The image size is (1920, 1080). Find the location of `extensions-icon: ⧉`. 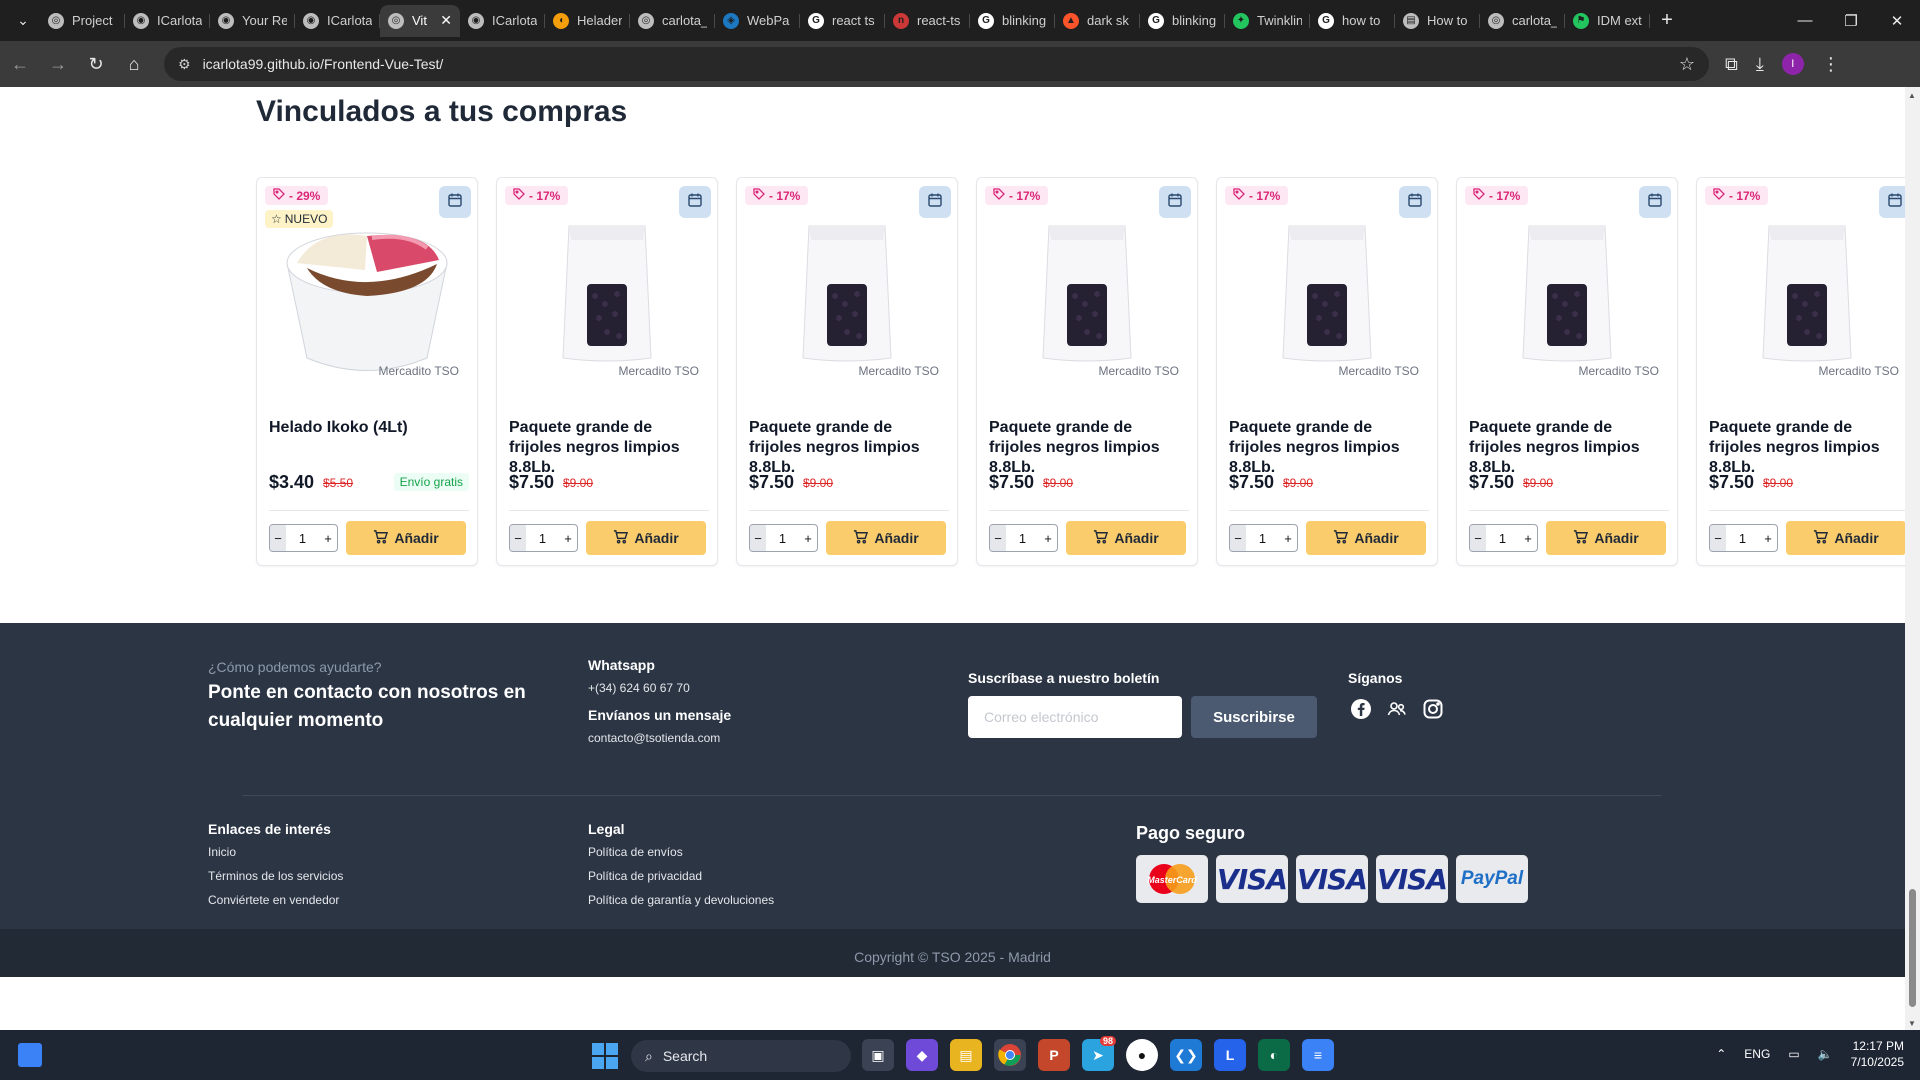

extensions-icon: ⧉ is located at coordinates (1731, 64).